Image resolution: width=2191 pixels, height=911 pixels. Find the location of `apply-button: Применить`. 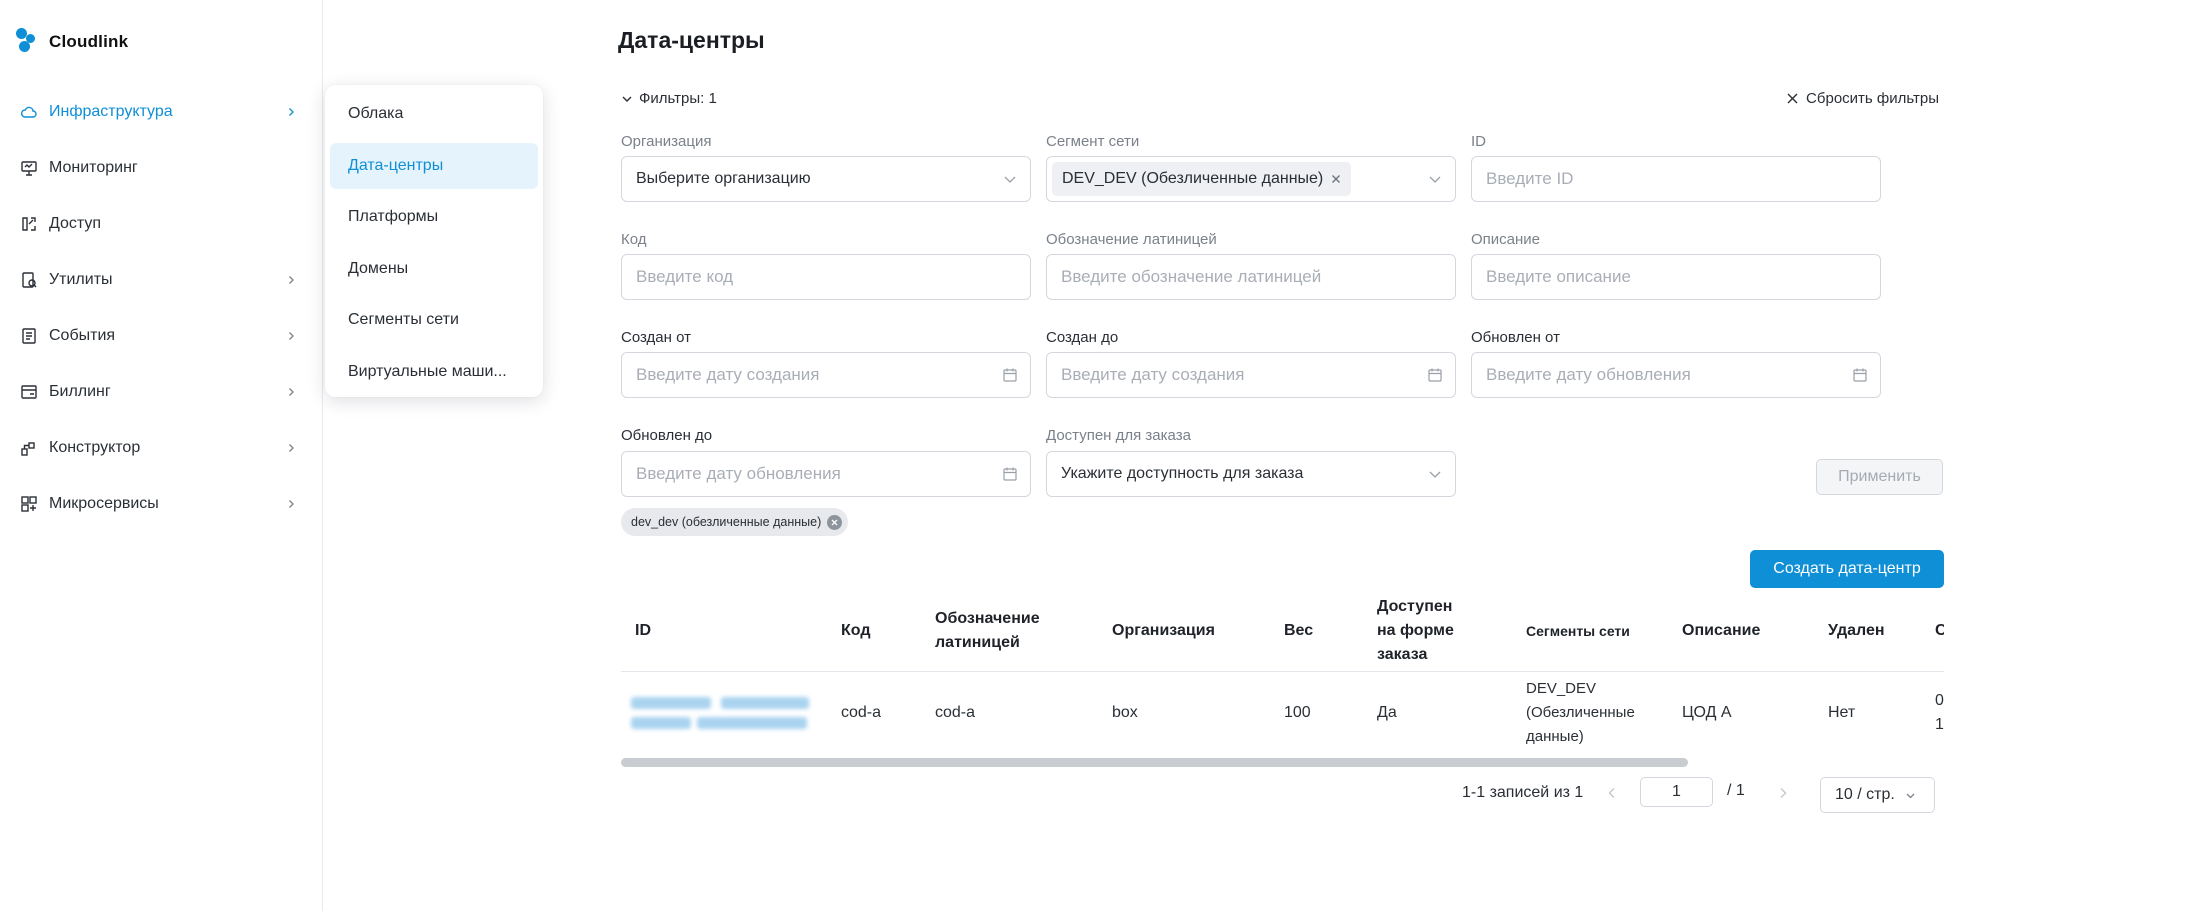

apply-button: Применить is located at coordinates (1879, 477).